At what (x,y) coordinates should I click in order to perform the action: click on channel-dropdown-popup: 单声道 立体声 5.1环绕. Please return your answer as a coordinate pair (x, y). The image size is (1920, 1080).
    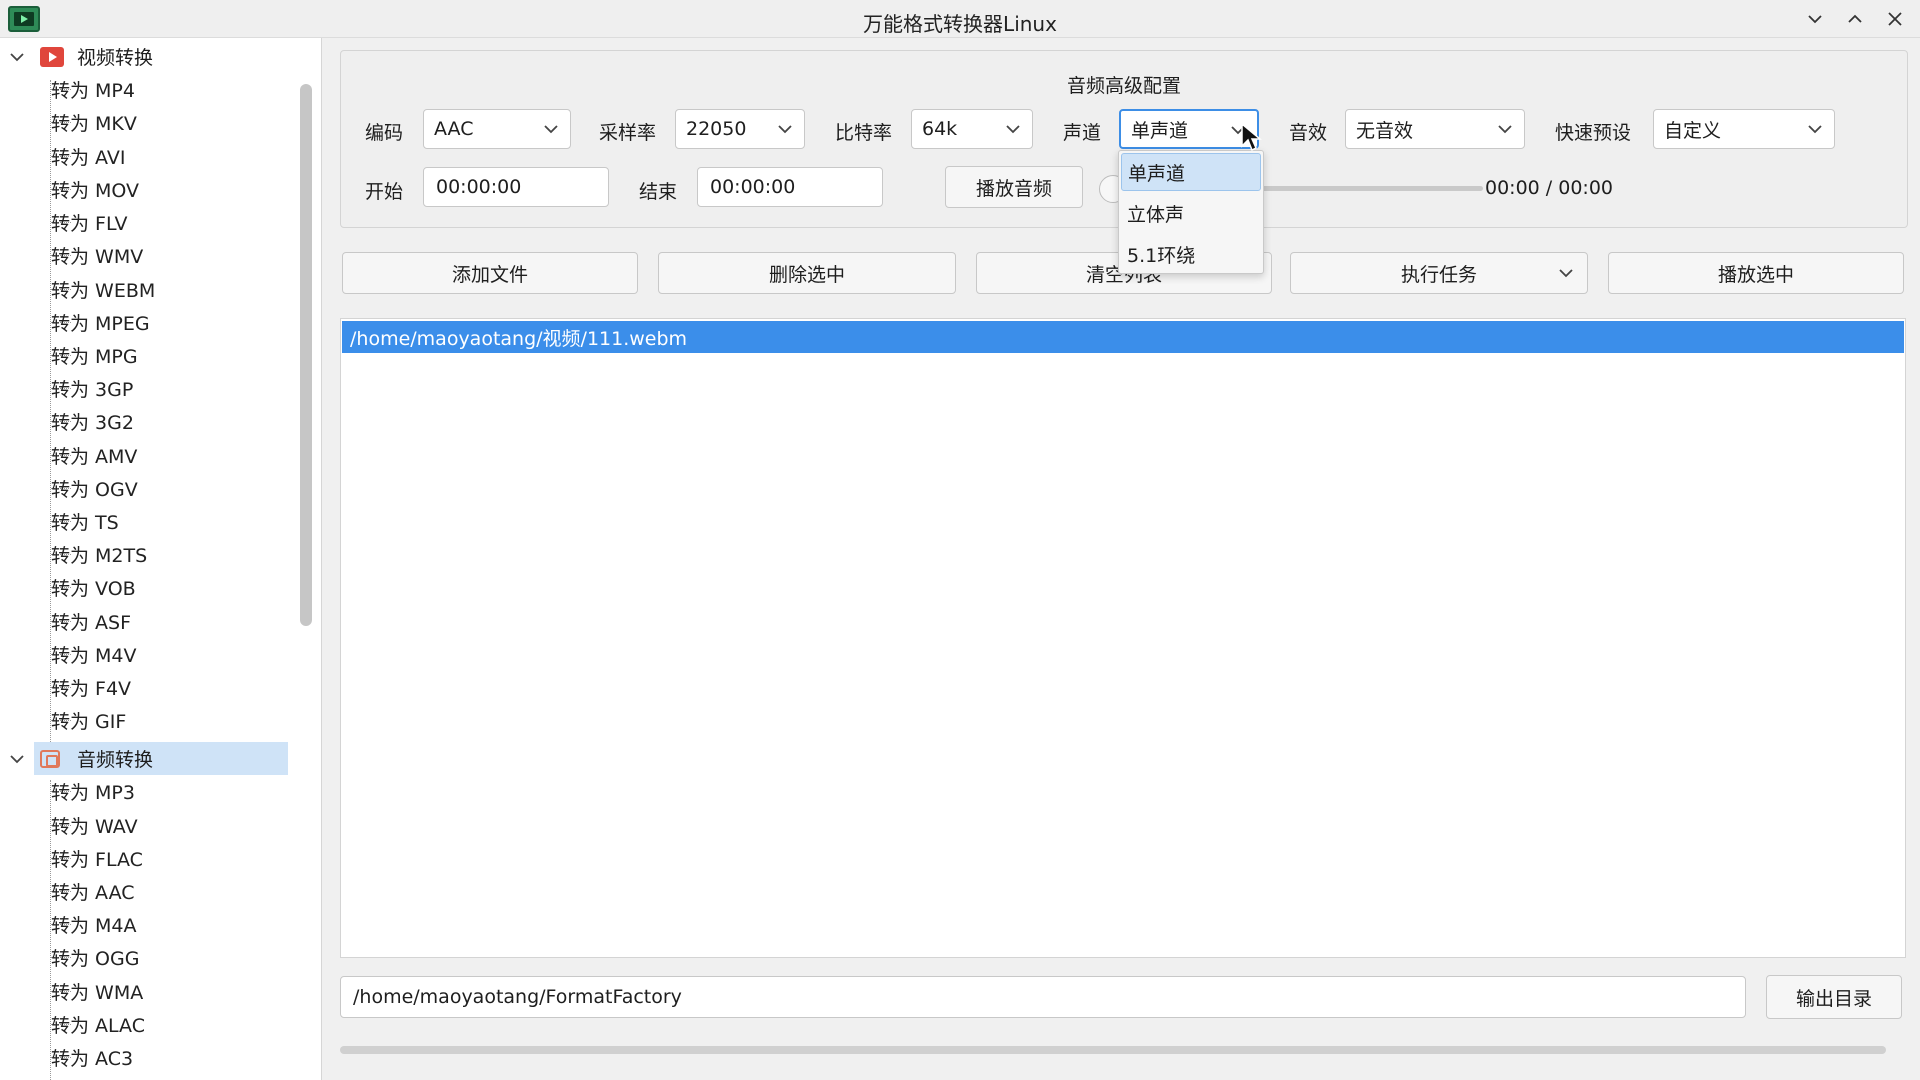
    Looking at the image, I should click on (1191, 212).